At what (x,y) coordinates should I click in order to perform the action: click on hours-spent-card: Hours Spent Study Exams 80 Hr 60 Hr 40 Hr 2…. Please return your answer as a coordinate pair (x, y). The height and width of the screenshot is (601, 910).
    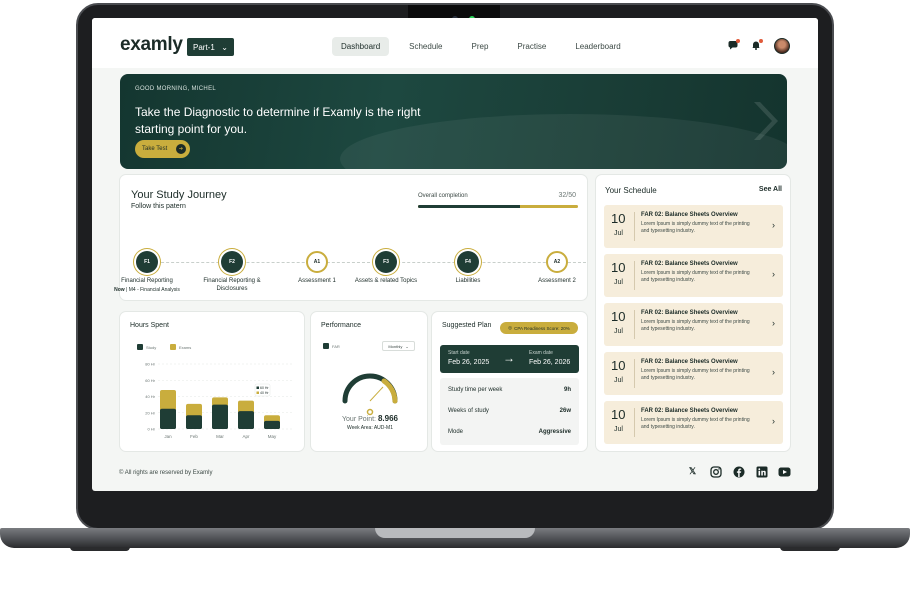
    Looking at the image, I should click on (212, 381).